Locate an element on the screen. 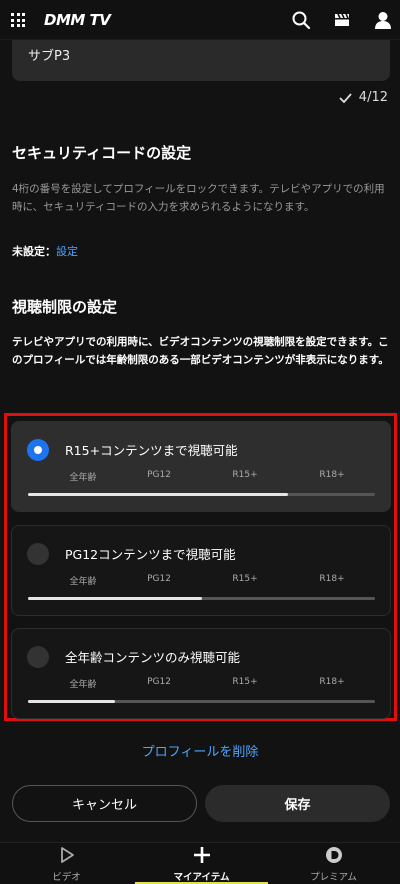 Image resolution: width=400 pixels, height=884 pixels. premium-icon is located at coordinates (333, 855).